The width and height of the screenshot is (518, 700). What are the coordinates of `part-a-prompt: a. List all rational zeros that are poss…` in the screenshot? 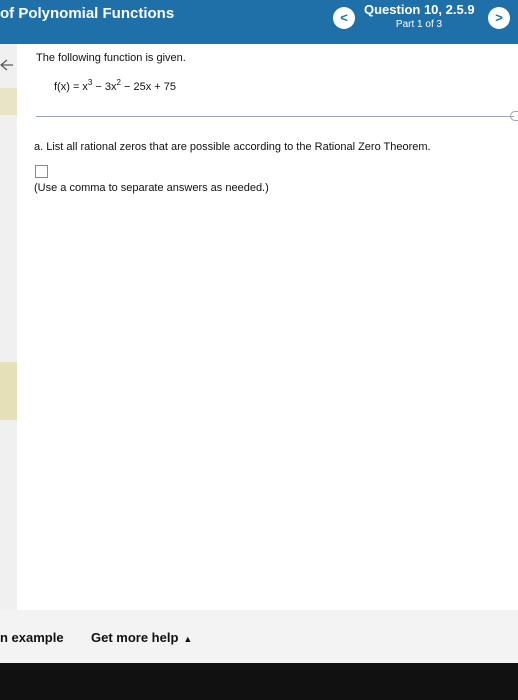 It's located at (232, 147).